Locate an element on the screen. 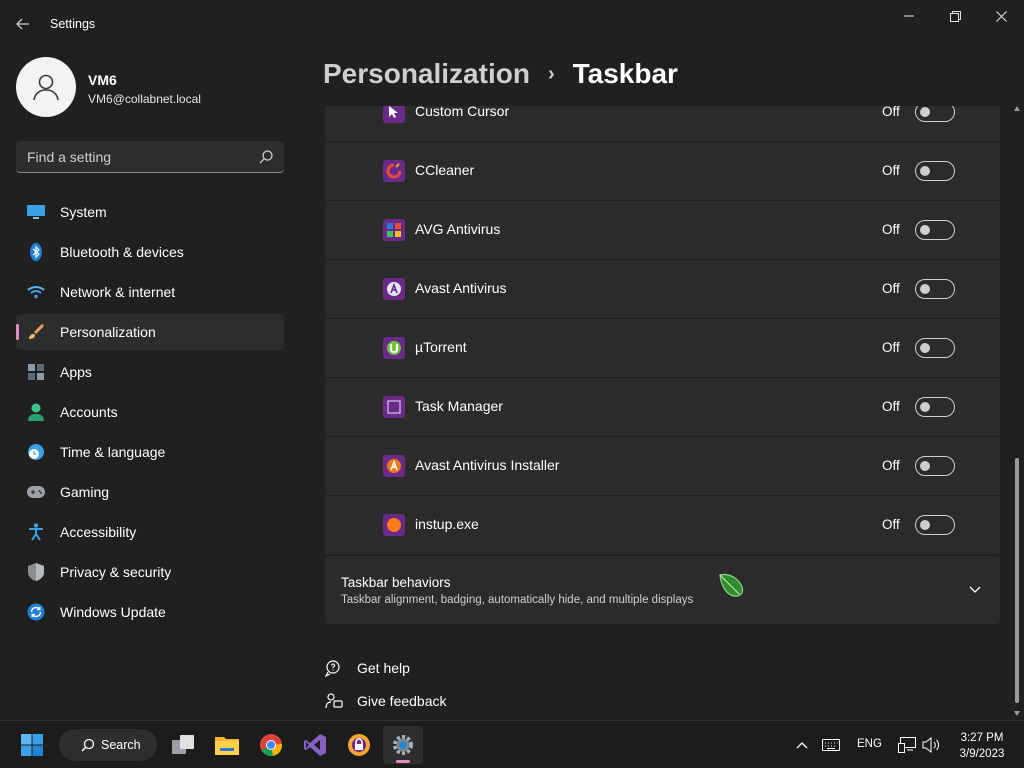 This screenshot has width=1024, height=768. sidebar-item-gaming: Gaming is located at coordinates (150, 492).